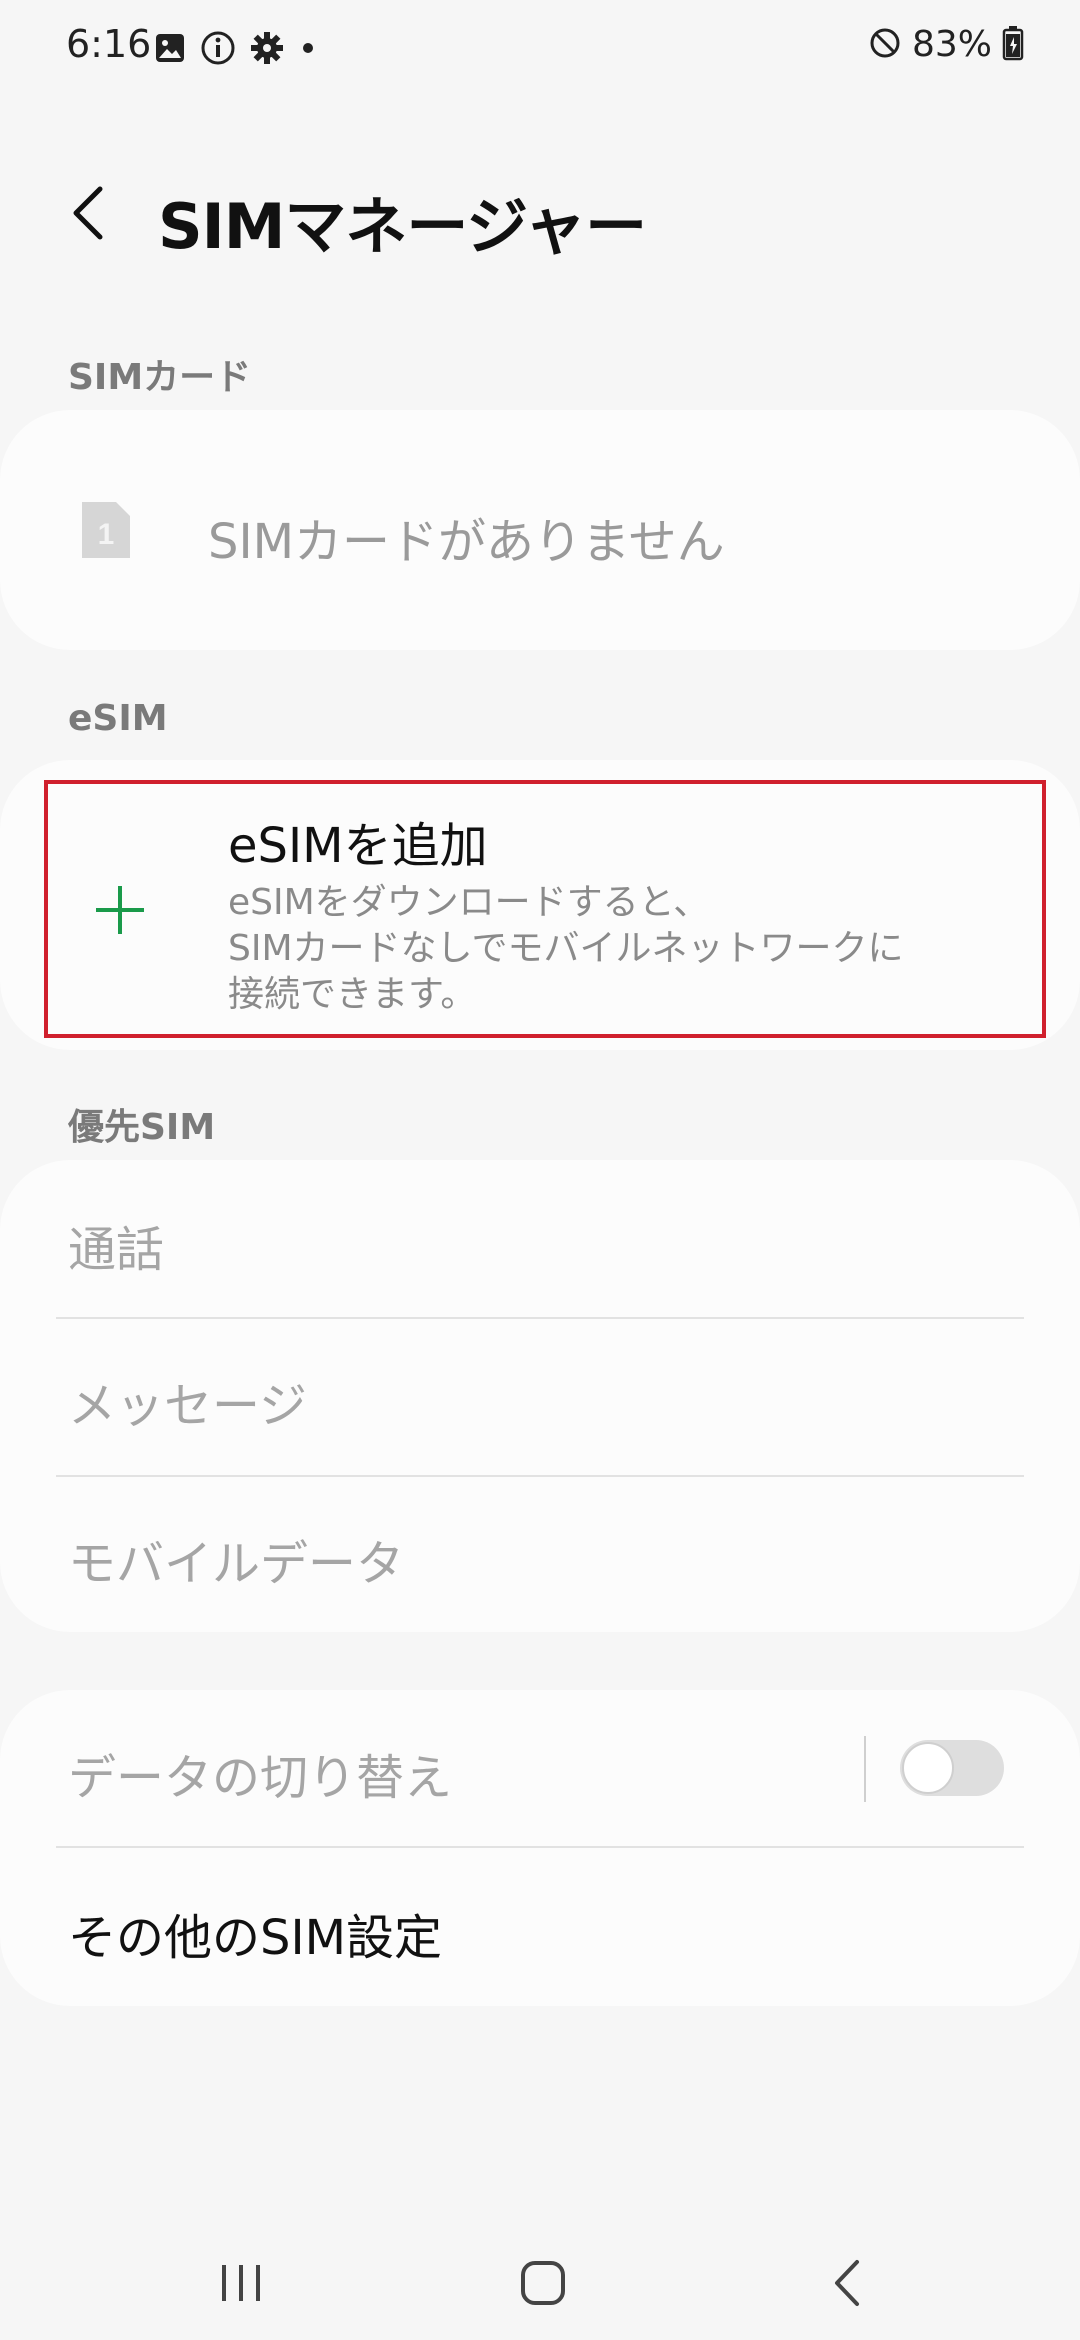 This screenshot has width=1080, height=2340. I want to click on svg-text: 1, so click(106, 534).